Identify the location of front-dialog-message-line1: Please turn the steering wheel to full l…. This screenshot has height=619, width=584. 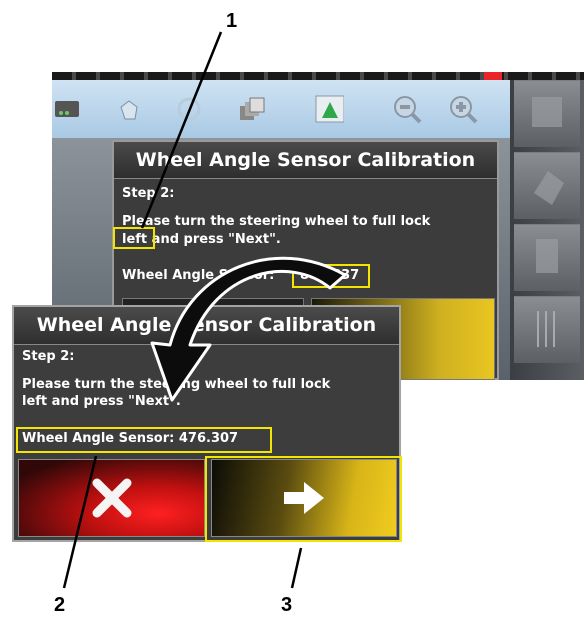
(176, 384).